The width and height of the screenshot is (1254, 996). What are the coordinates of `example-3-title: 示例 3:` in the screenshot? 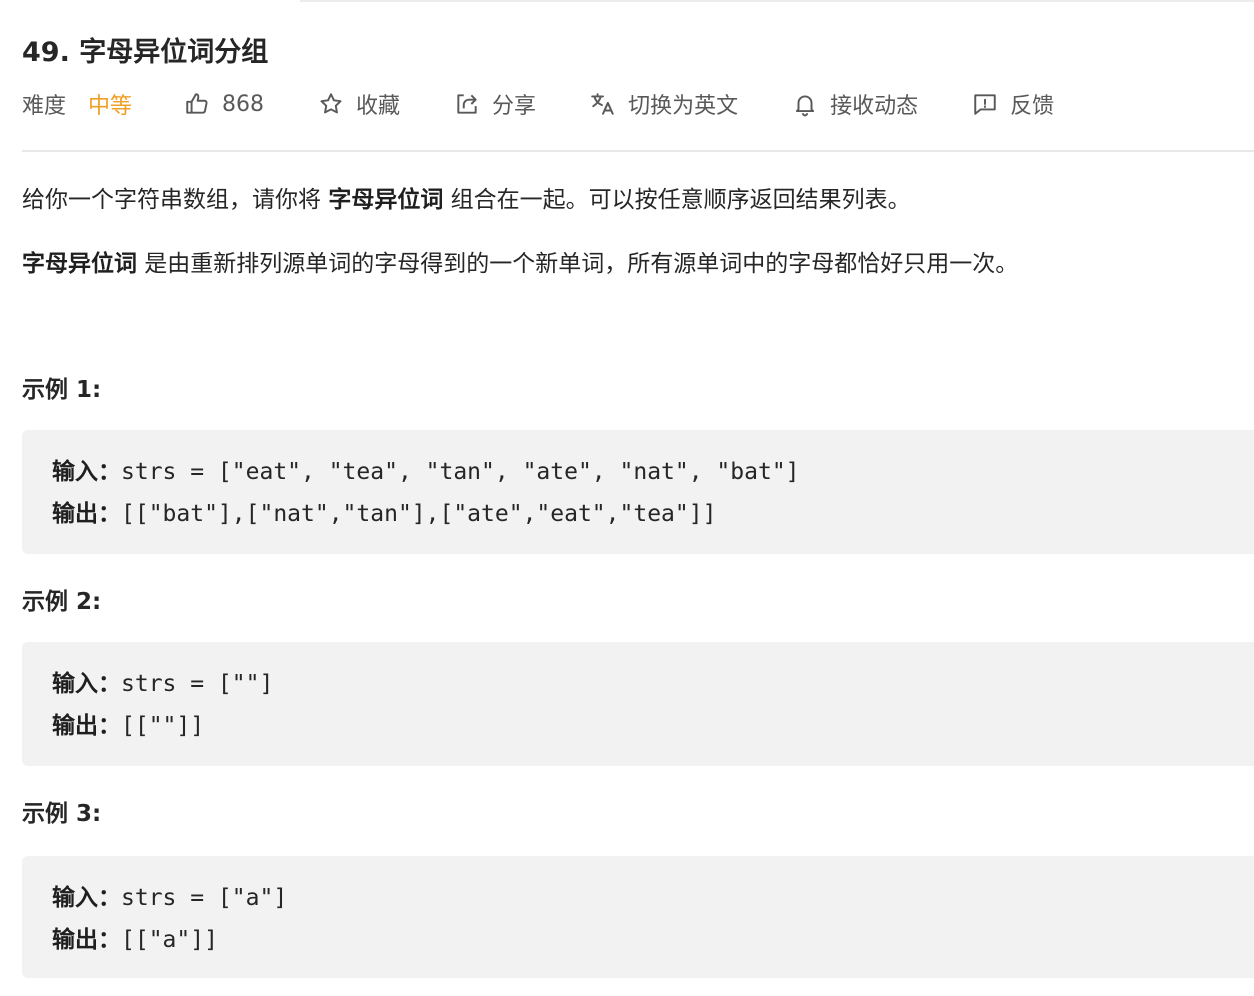 It's located at (62, 814).